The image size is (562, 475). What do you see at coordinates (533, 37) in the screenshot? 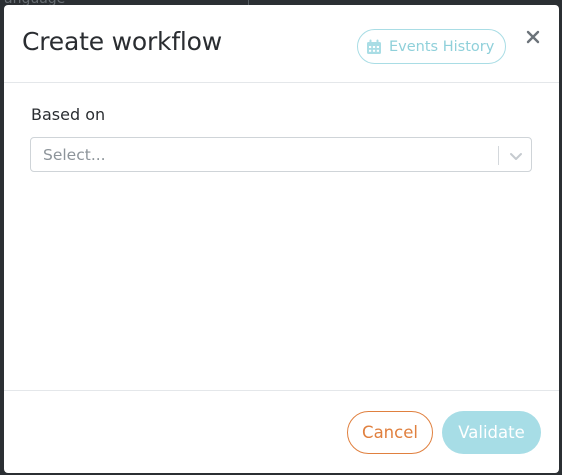
I see `close-icon` at bounding box center [533, 37].